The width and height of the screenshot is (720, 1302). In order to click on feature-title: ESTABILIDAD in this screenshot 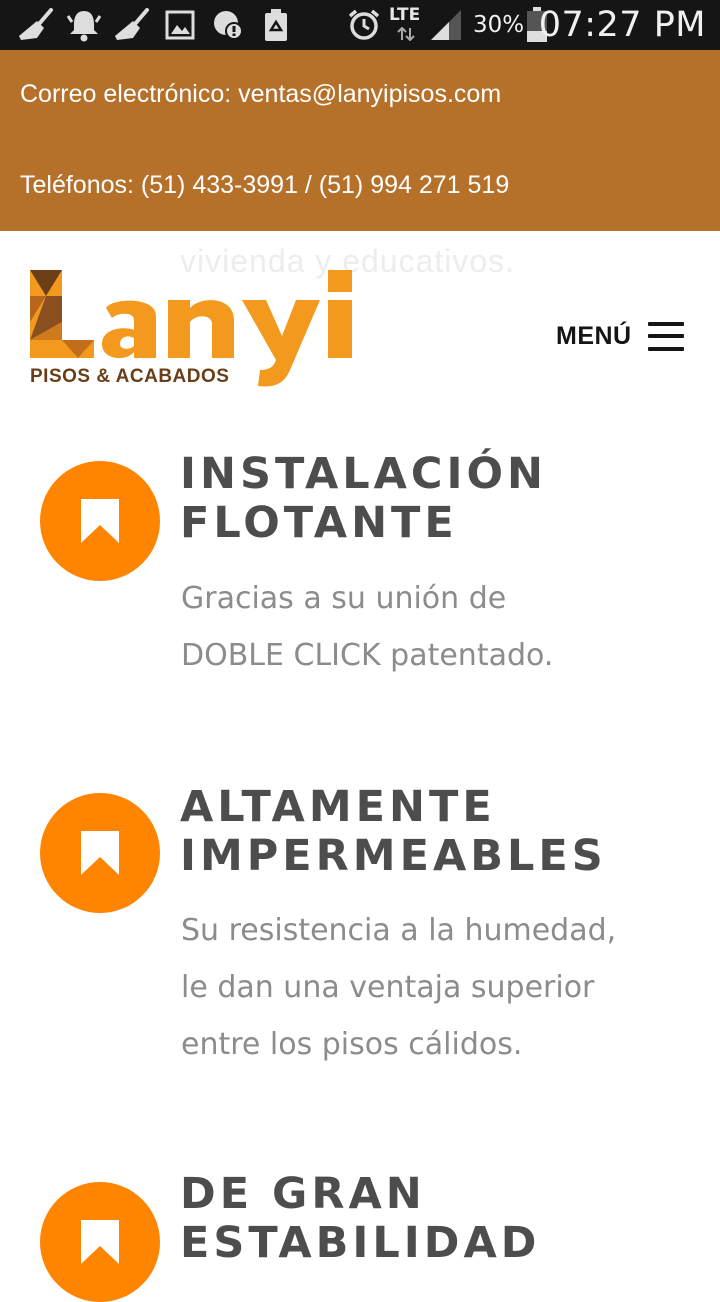, I will do `click(360, 1243)`.